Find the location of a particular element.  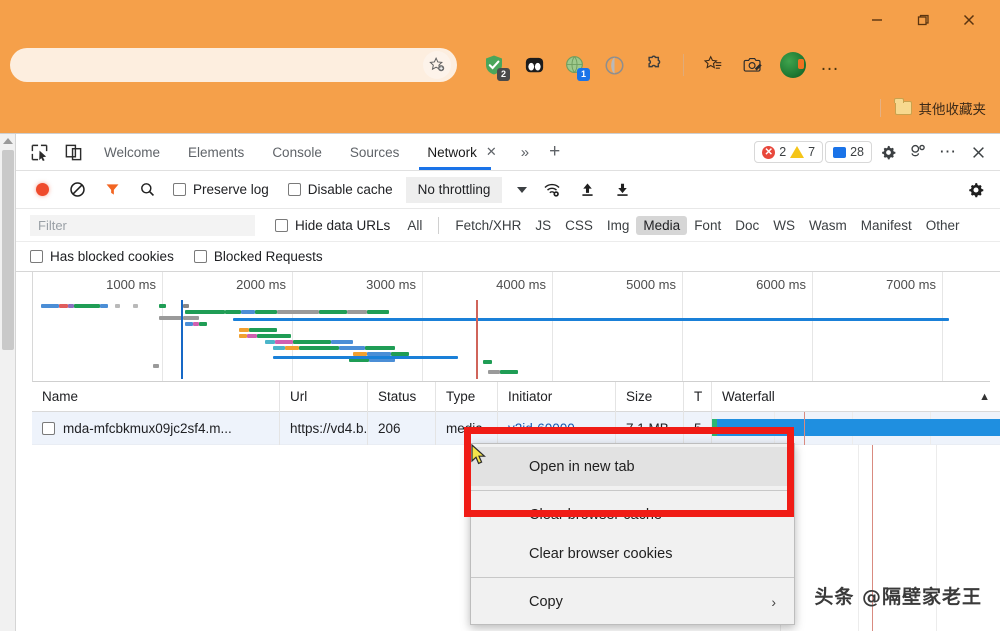

filter-type-img: Img is located at coordinates (618, 225).